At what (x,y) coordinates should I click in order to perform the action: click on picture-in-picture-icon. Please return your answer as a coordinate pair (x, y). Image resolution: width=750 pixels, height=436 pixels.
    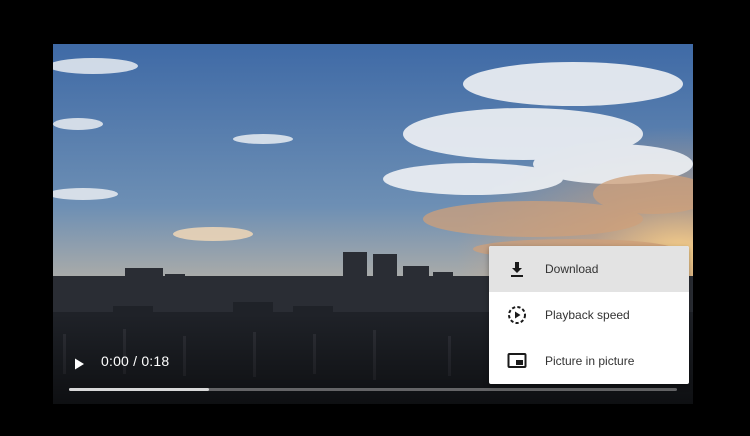
    Looking at the image, I should click on (517, 360).